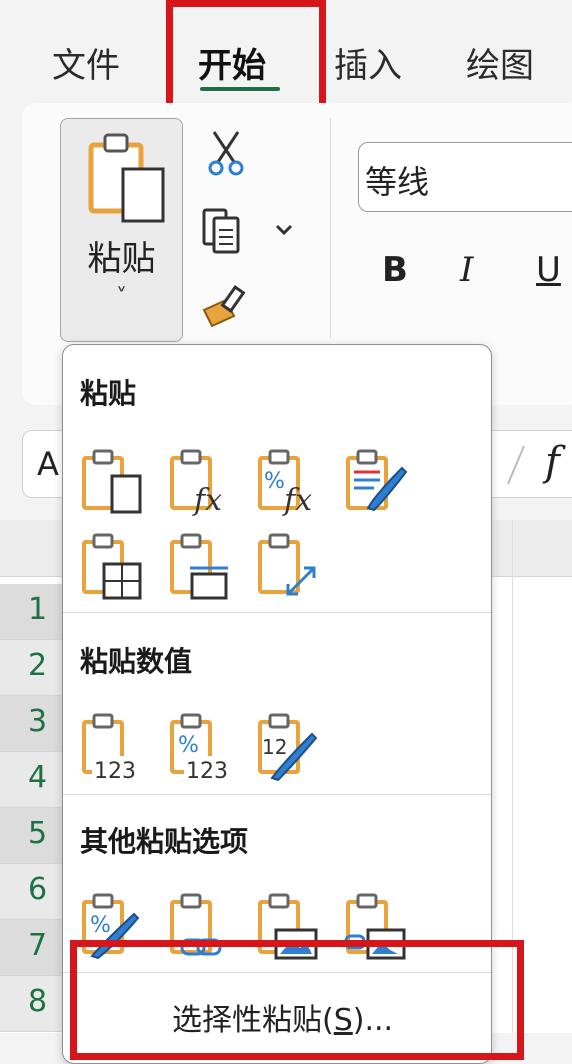  I want to click on italic-button: I, so click(466, 270).